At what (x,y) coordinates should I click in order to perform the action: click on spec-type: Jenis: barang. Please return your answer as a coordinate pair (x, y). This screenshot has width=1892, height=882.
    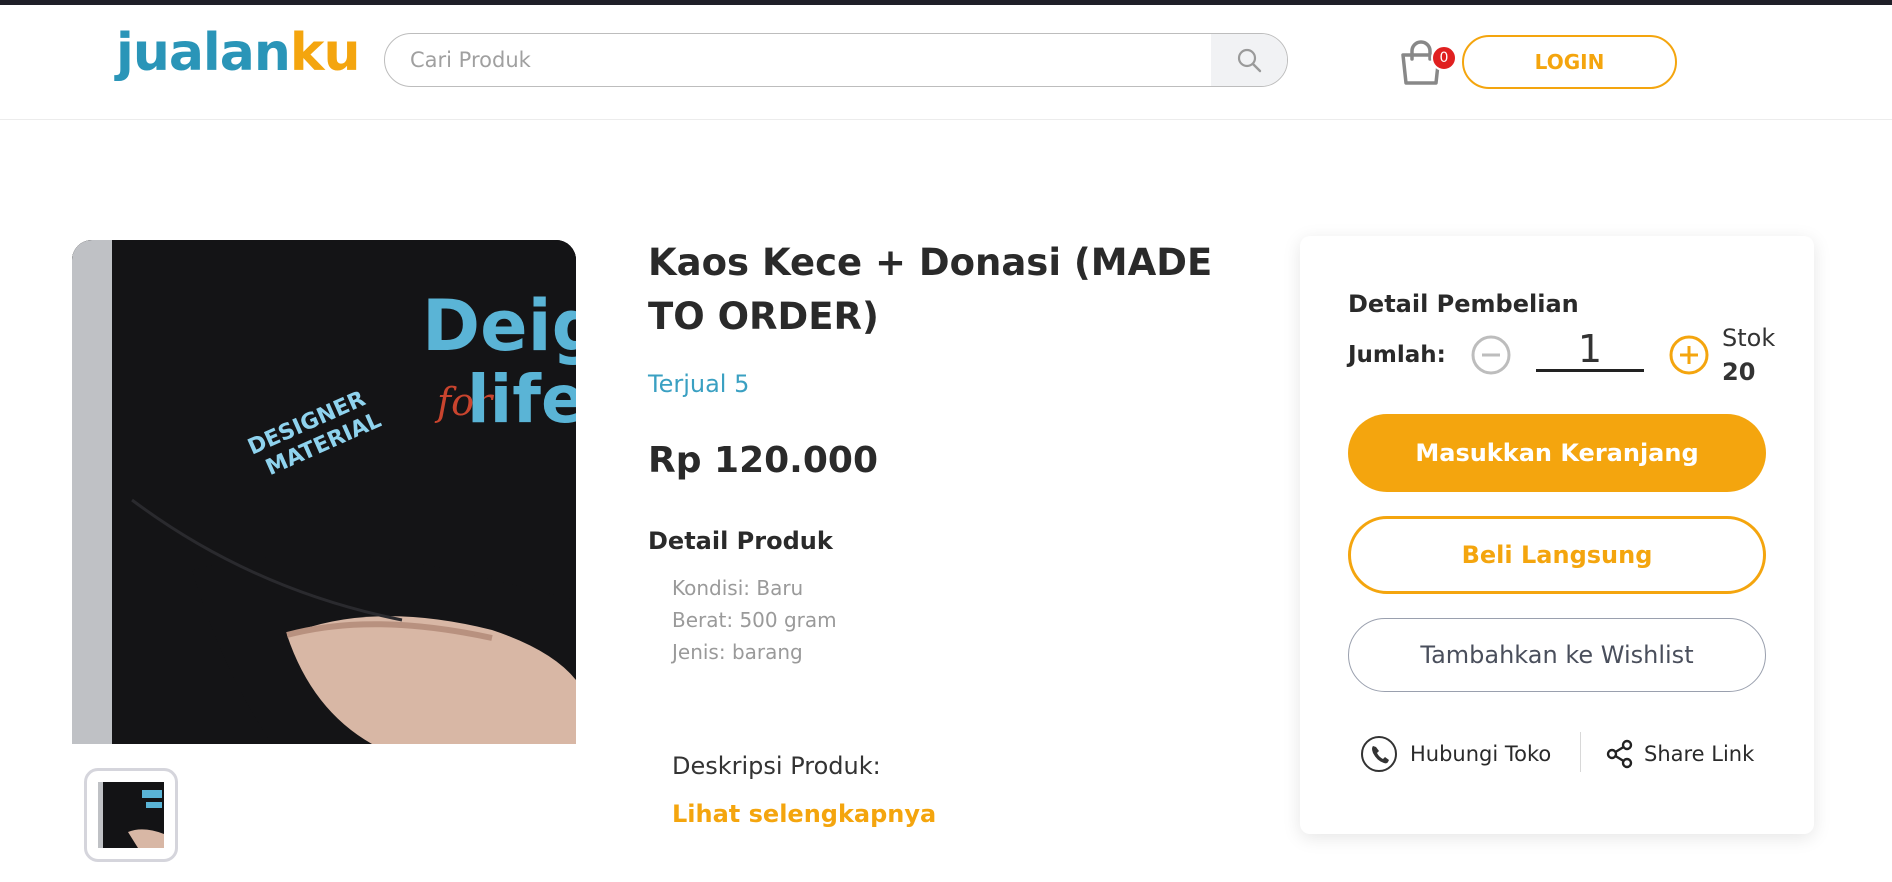
    Looking at the image, I should click on (737, 652).